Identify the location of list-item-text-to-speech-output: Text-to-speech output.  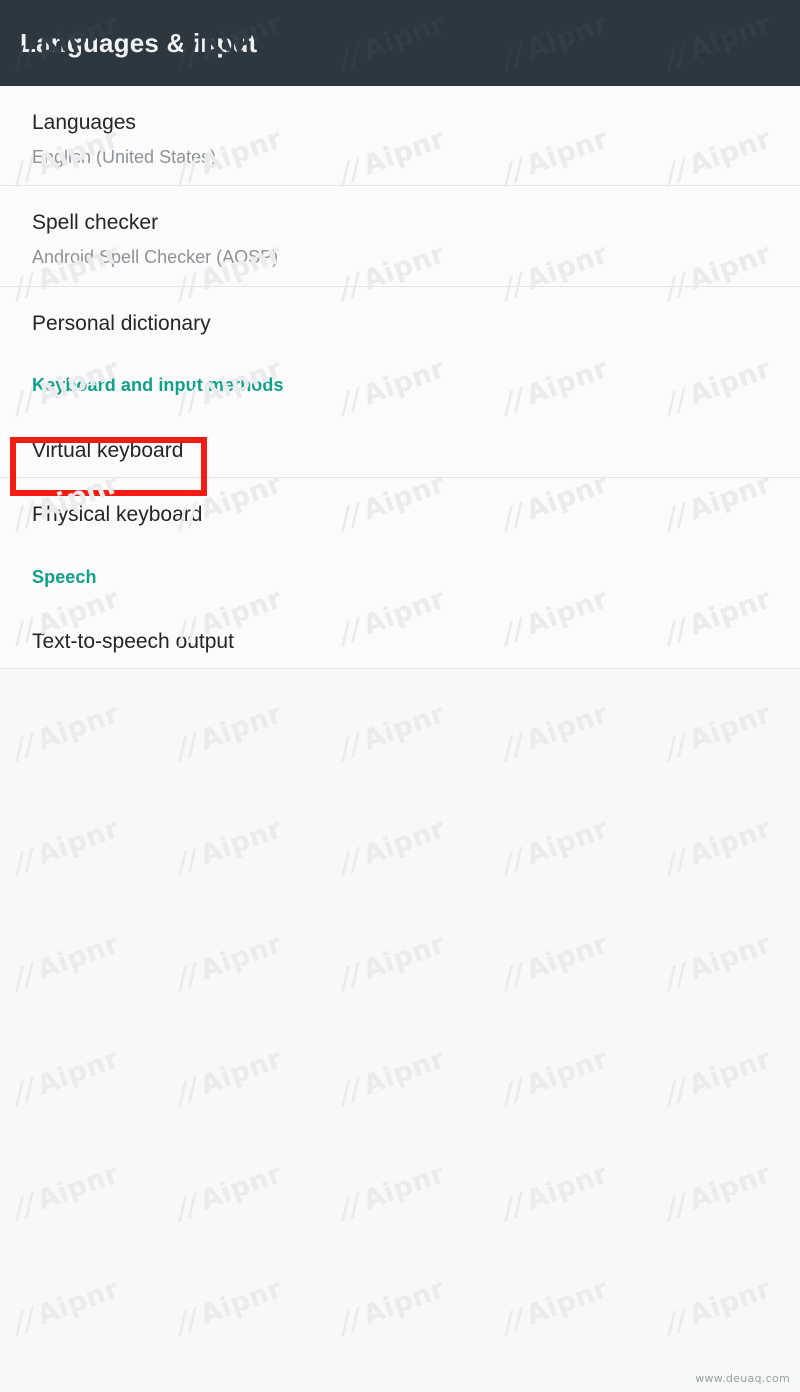
(400, 636).